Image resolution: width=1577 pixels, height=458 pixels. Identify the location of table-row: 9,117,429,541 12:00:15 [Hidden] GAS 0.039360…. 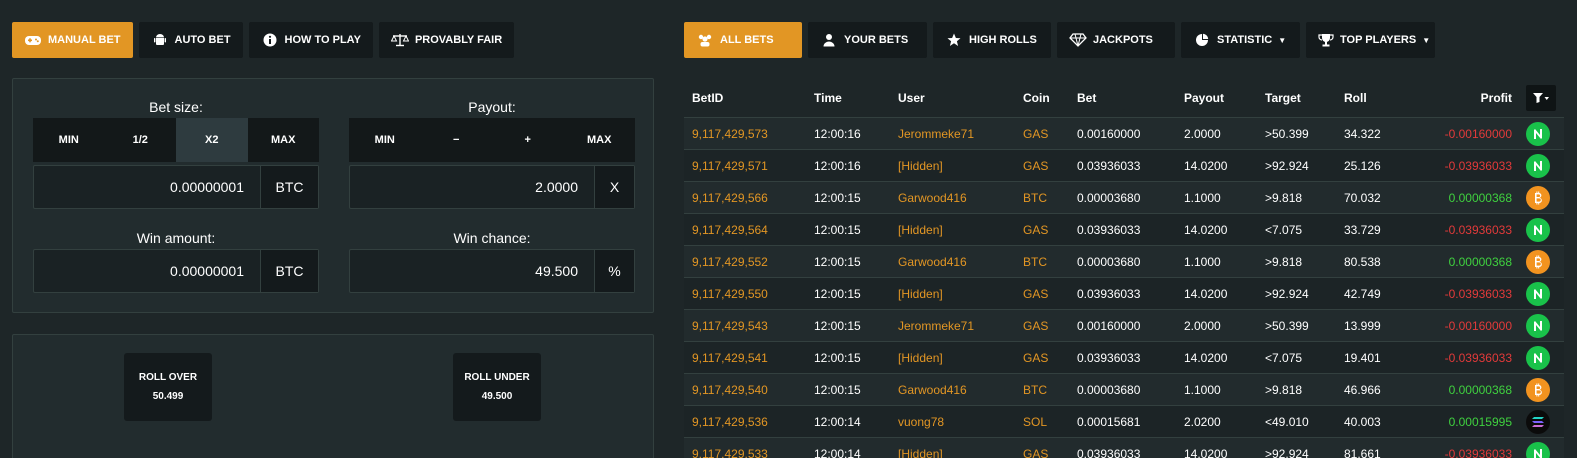
(1124, 358).